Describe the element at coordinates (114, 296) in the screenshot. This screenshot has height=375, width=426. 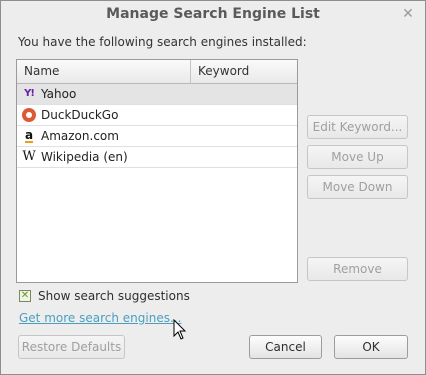
I see `show-suggestions-label: Show search suggestions` at that location.